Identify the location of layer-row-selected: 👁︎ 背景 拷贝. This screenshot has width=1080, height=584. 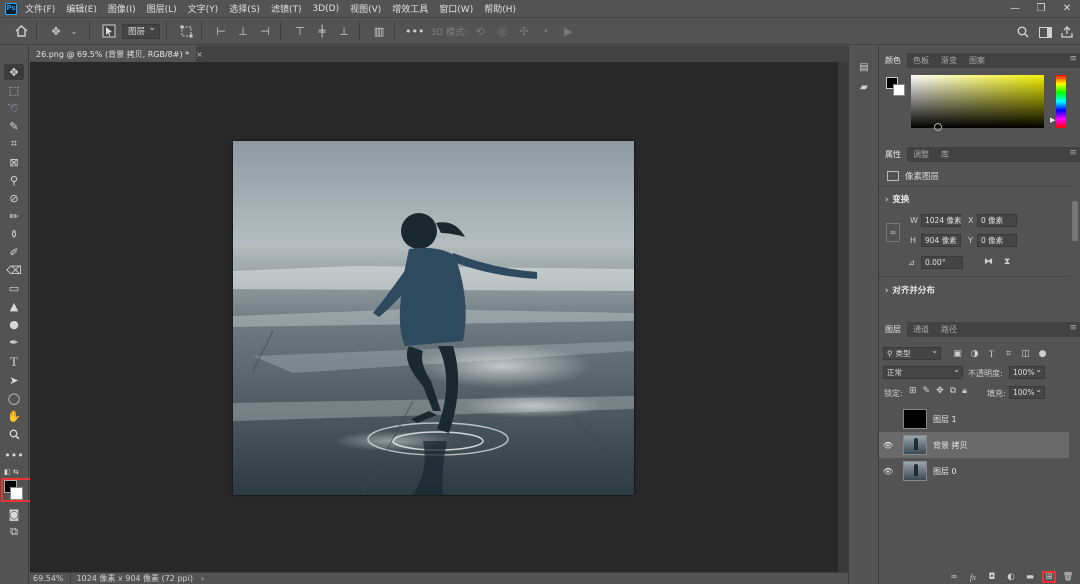
(974, 445).